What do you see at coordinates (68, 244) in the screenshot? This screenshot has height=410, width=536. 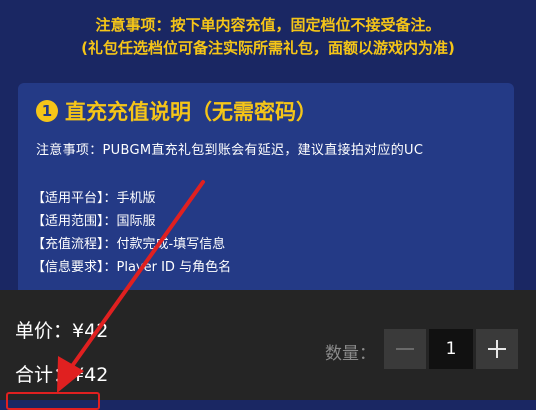 I see `info-row-key: 【充值流程】` at bounding box center [68, 244].